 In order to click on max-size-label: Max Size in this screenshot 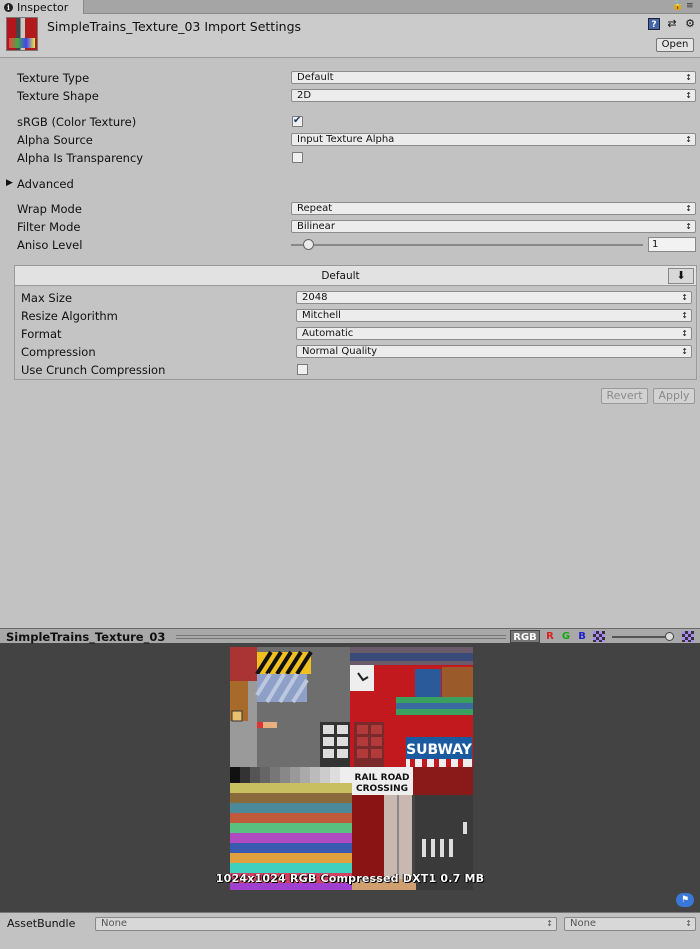, I will do `click(47, 298)`.